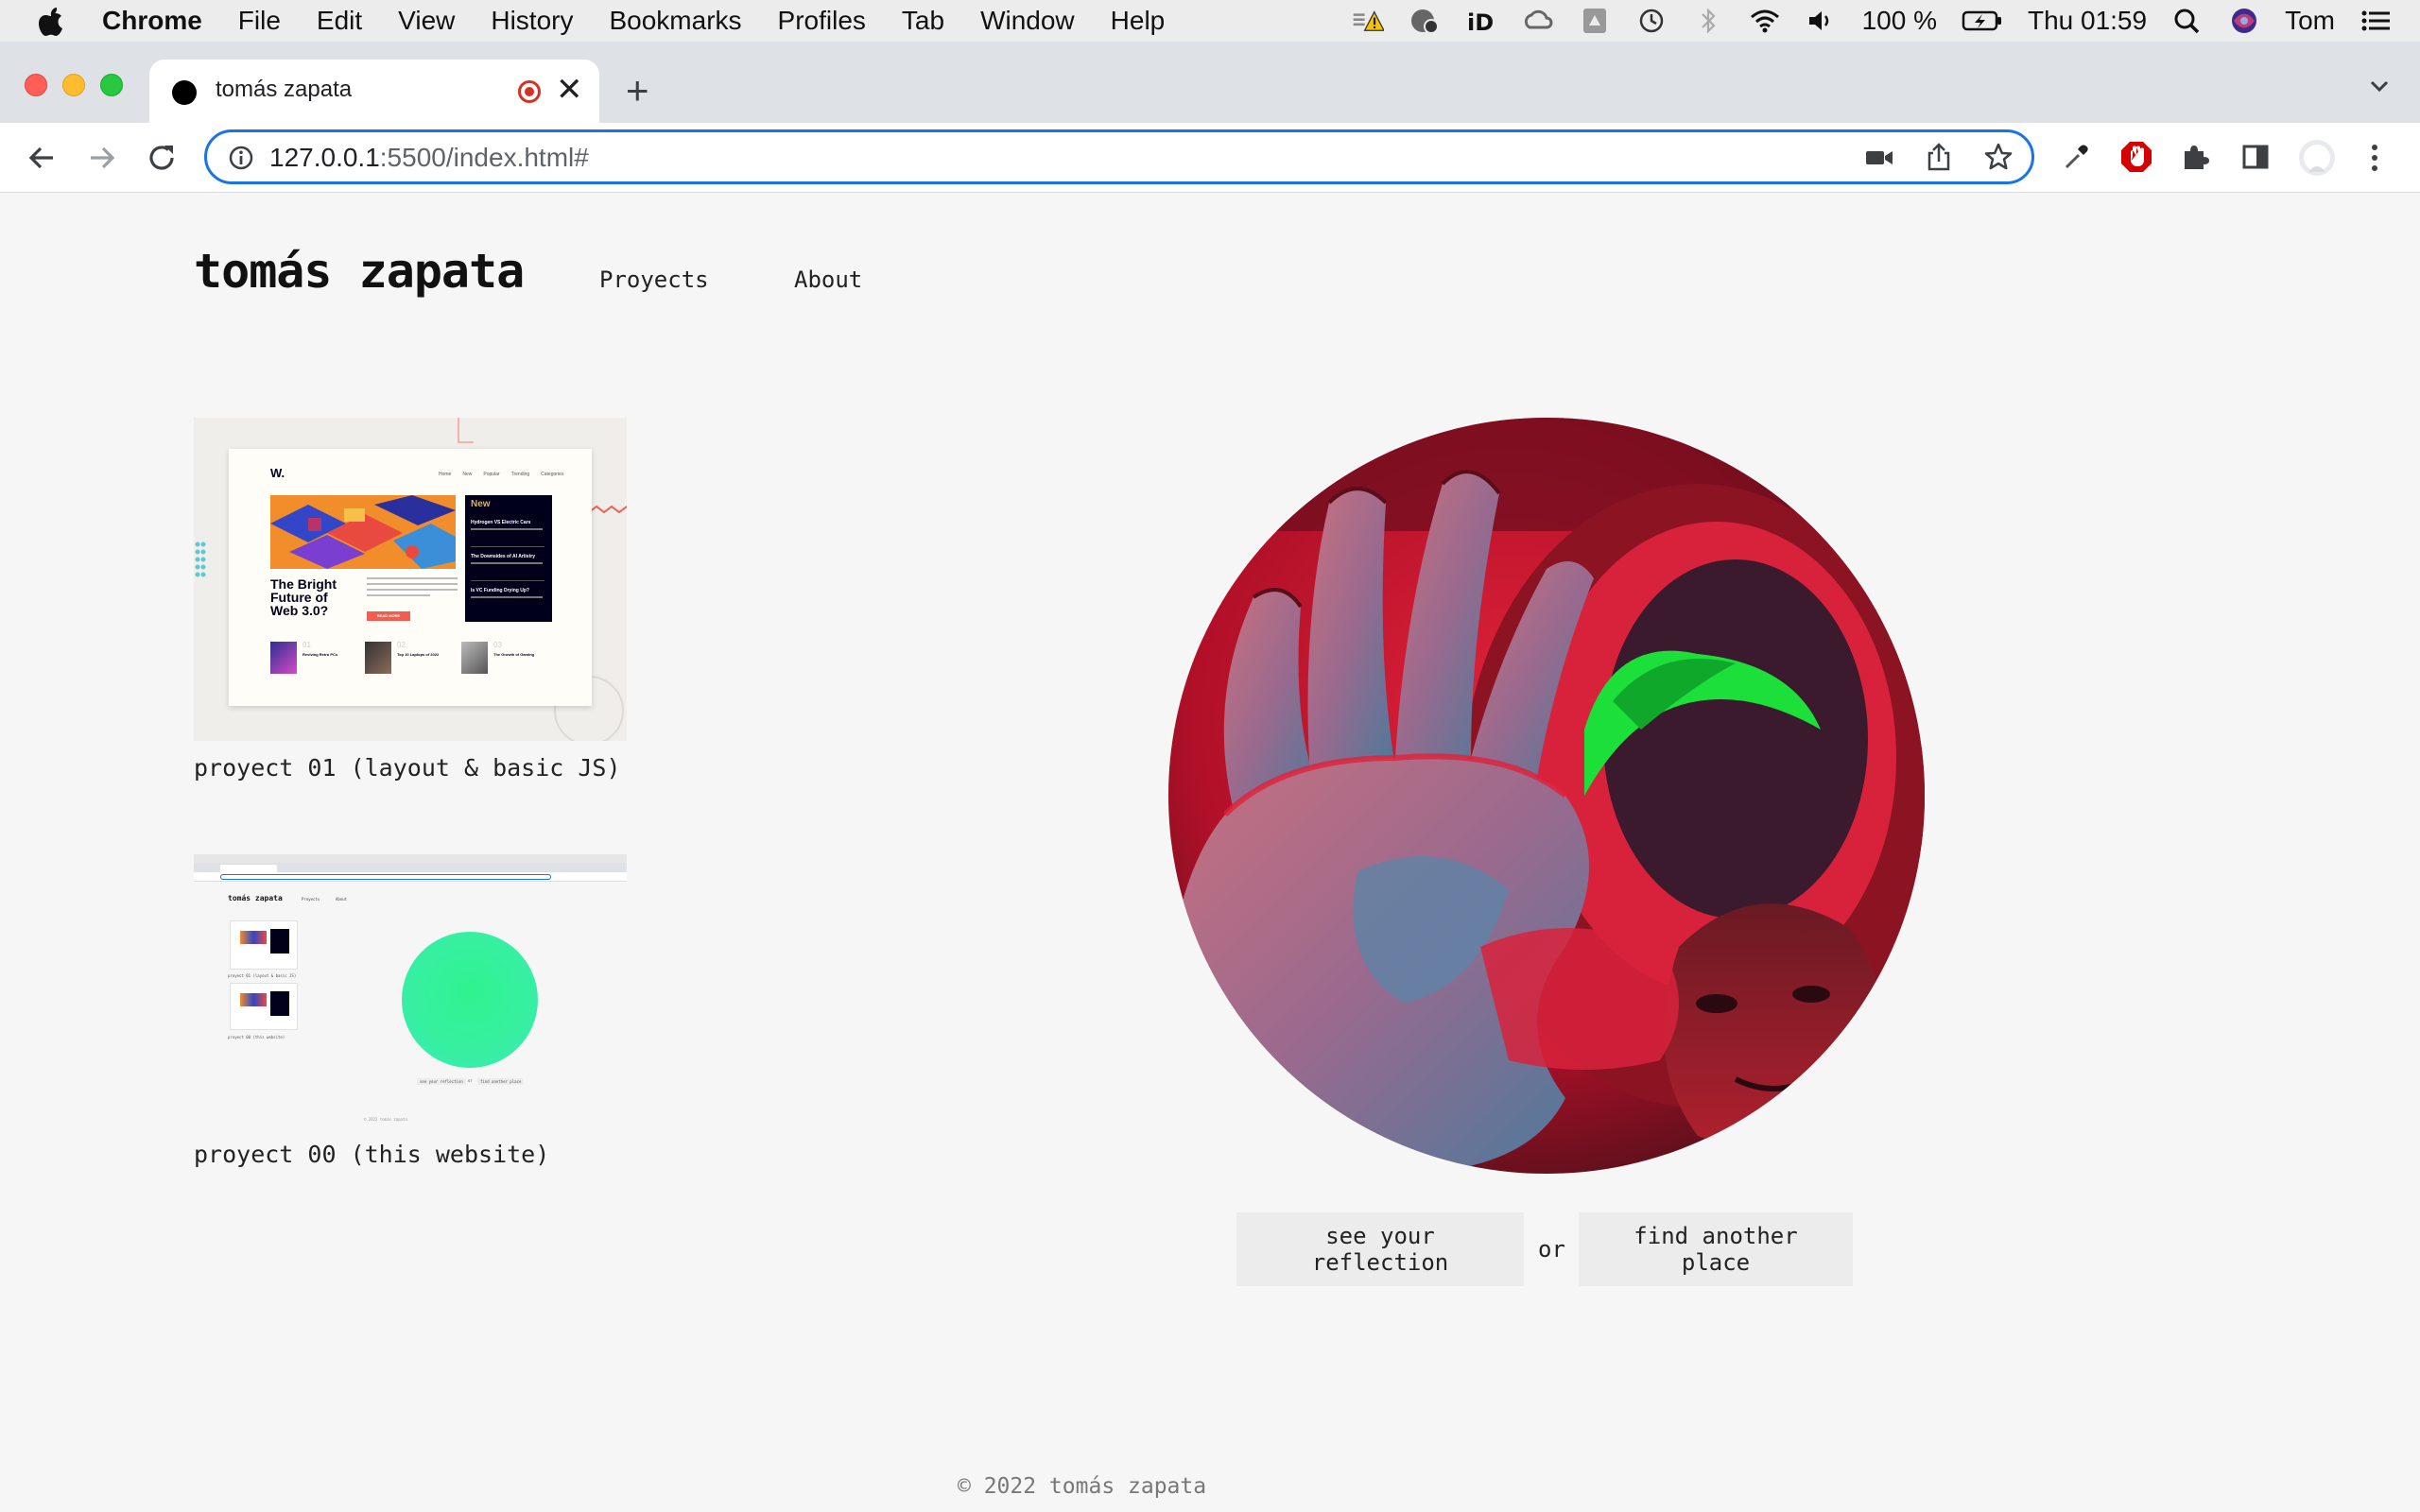 This screenshot has width=2420, height=1512. I want to click on thumb01-nav: Home New Popular Trending Categories, so click(501, 474).